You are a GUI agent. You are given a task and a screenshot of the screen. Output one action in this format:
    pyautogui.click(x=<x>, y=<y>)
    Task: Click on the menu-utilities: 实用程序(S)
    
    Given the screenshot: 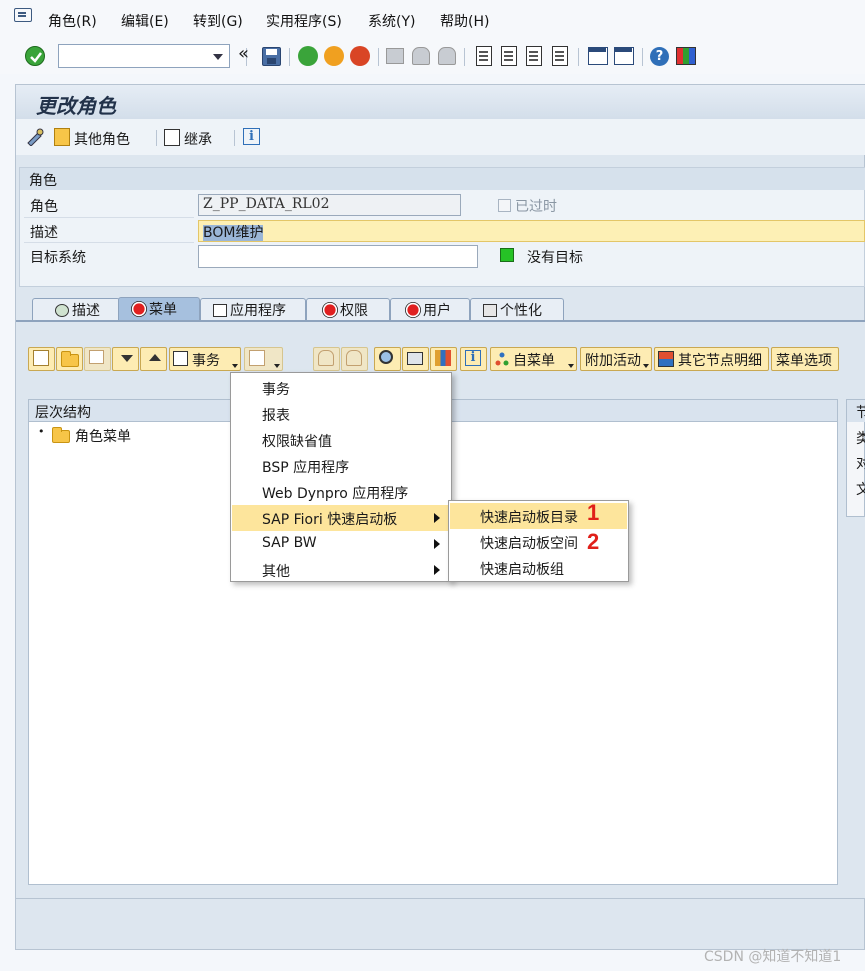 What is the action you would take?
    pyautogui.click(x=304, y=21)
    